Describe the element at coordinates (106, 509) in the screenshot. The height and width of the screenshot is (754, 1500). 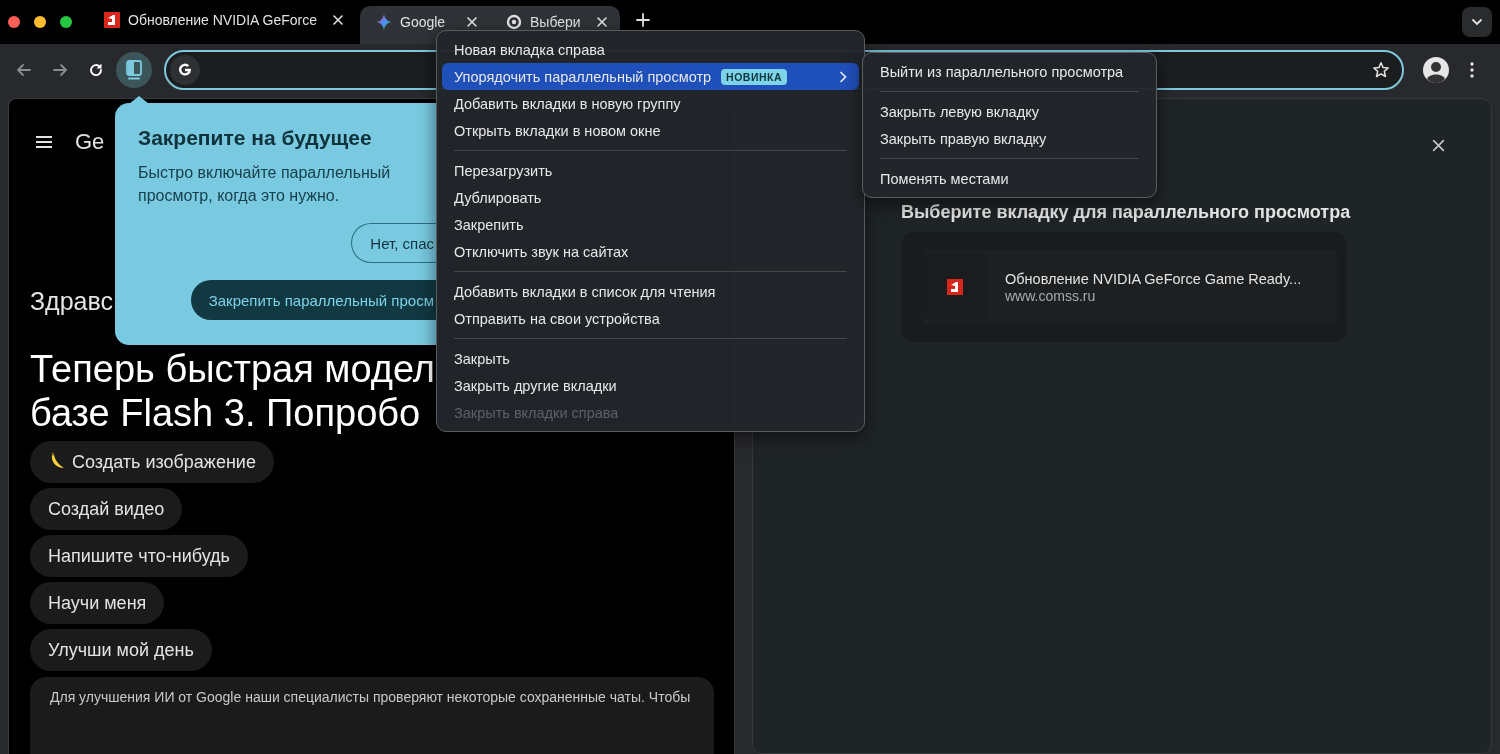
I see `prompt-chip: Создай видео` at that location.